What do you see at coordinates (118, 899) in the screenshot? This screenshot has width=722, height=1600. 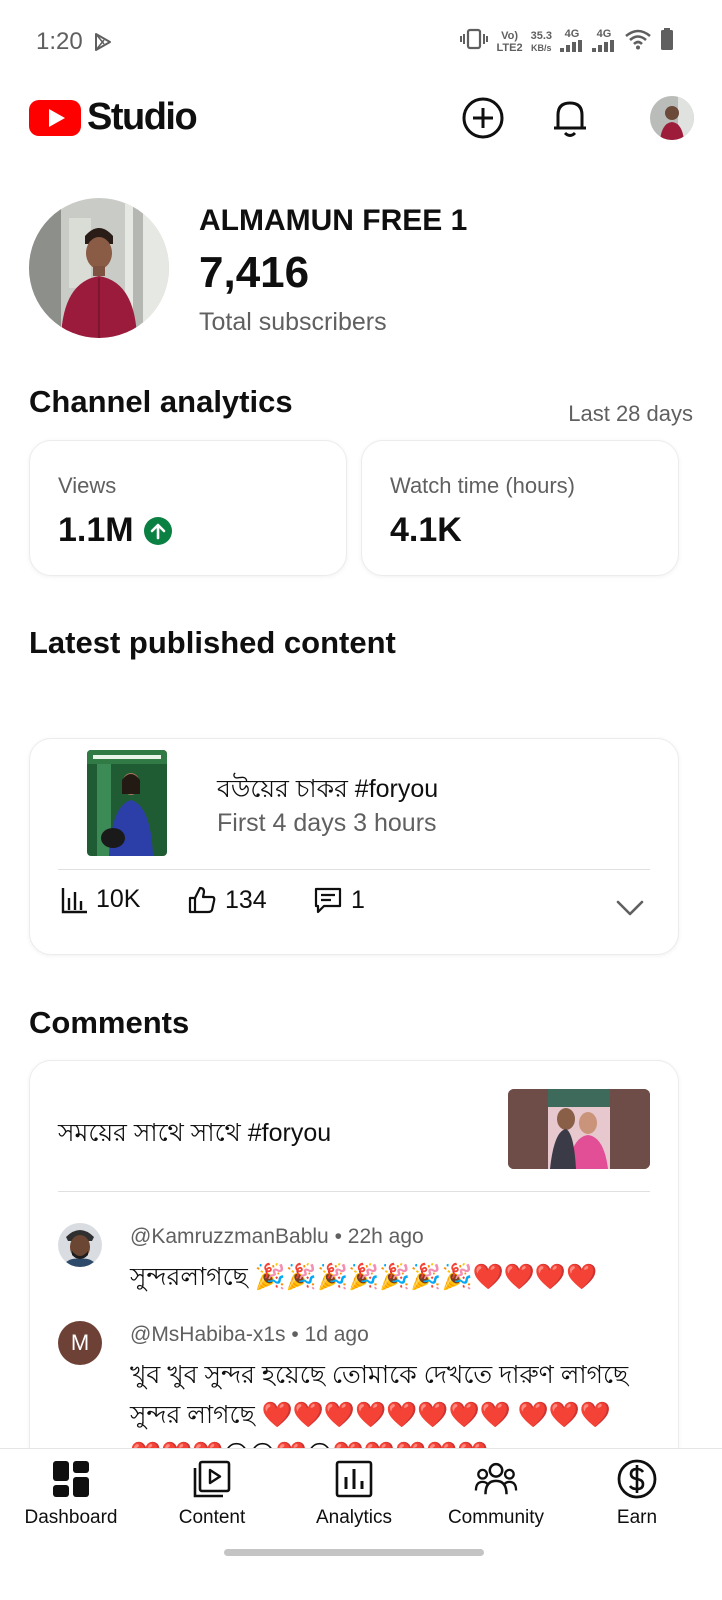 I see `views-count: 10K` at bounding box center [118, 899].